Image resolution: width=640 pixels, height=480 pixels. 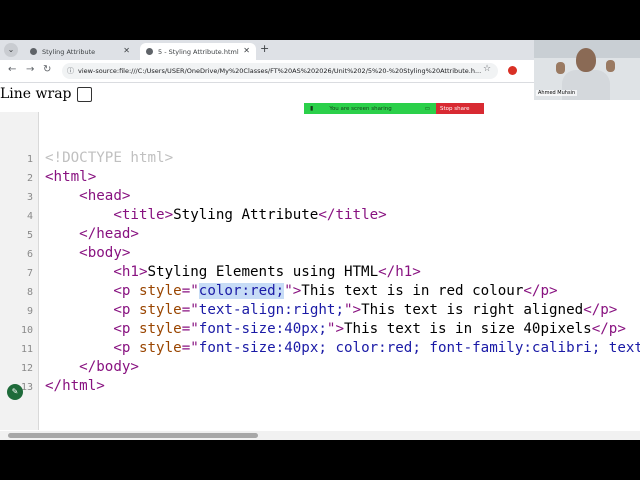 What do you see at coordinates (455, 108) in the screenshot?
I see `stop-share-label: Stop share` at bounding box center [455, 108].